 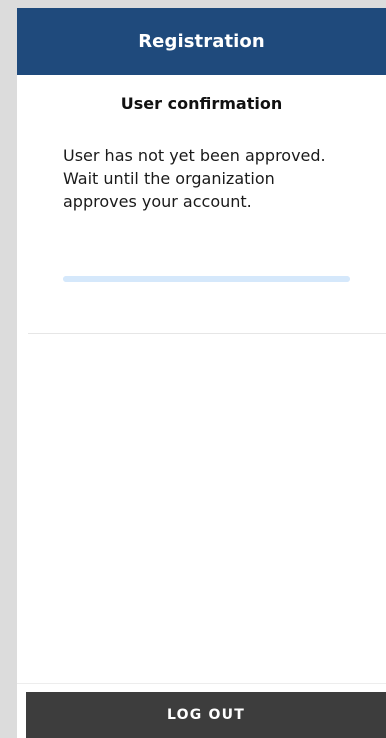 I want to click on app-header: Registration, so click(x=201, y=41).